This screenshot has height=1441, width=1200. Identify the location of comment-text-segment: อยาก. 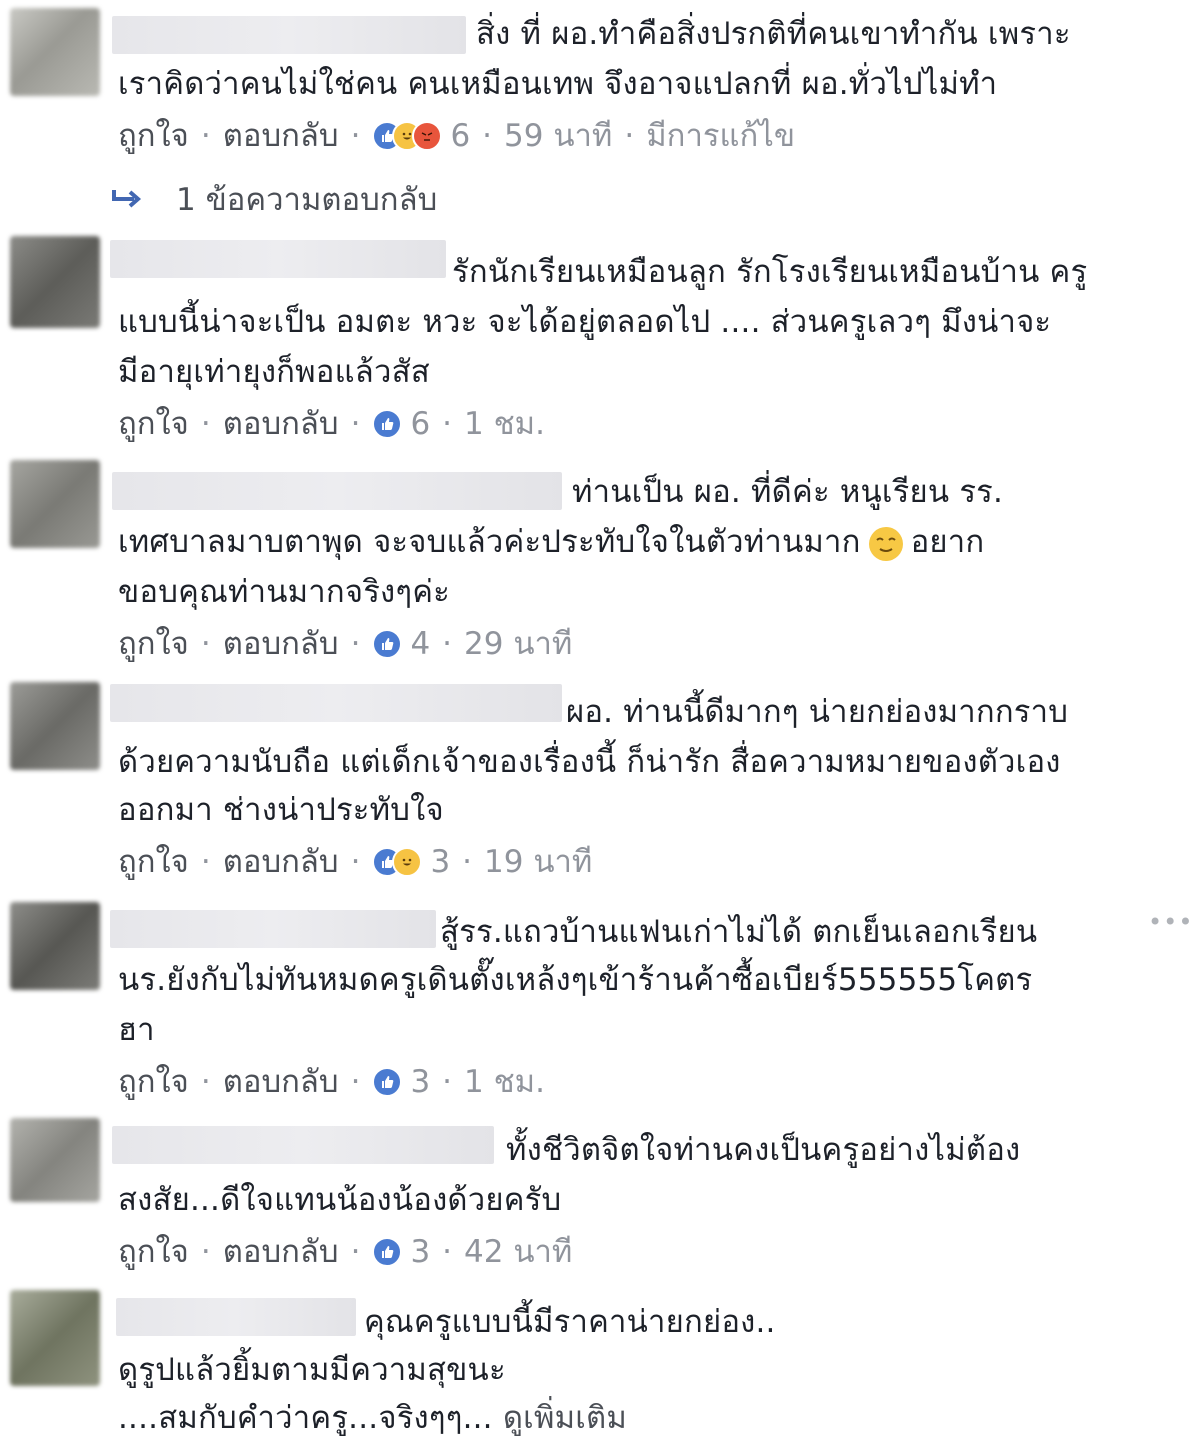
(947, 542).